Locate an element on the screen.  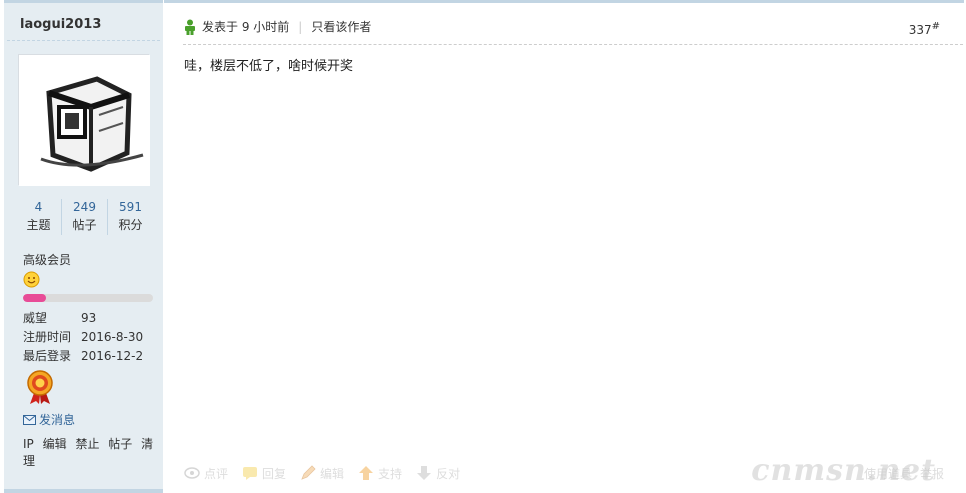
member-level: 高级会员 is located at coordinates (47, 259).